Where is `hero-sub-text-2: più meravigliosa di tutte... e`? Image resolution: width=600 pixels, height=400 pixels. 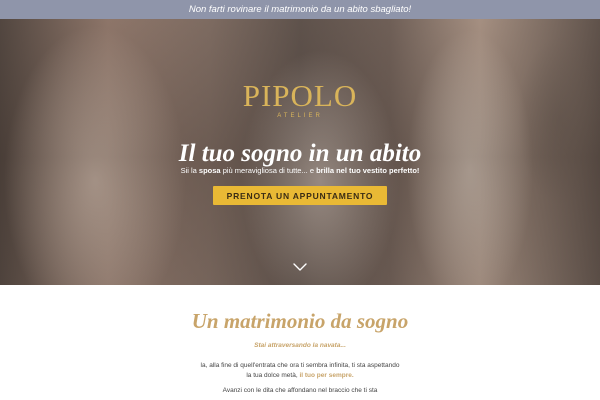
hero-sub-text-2: più meravigliosa di tutte... e is located at coordinates (268, 170).